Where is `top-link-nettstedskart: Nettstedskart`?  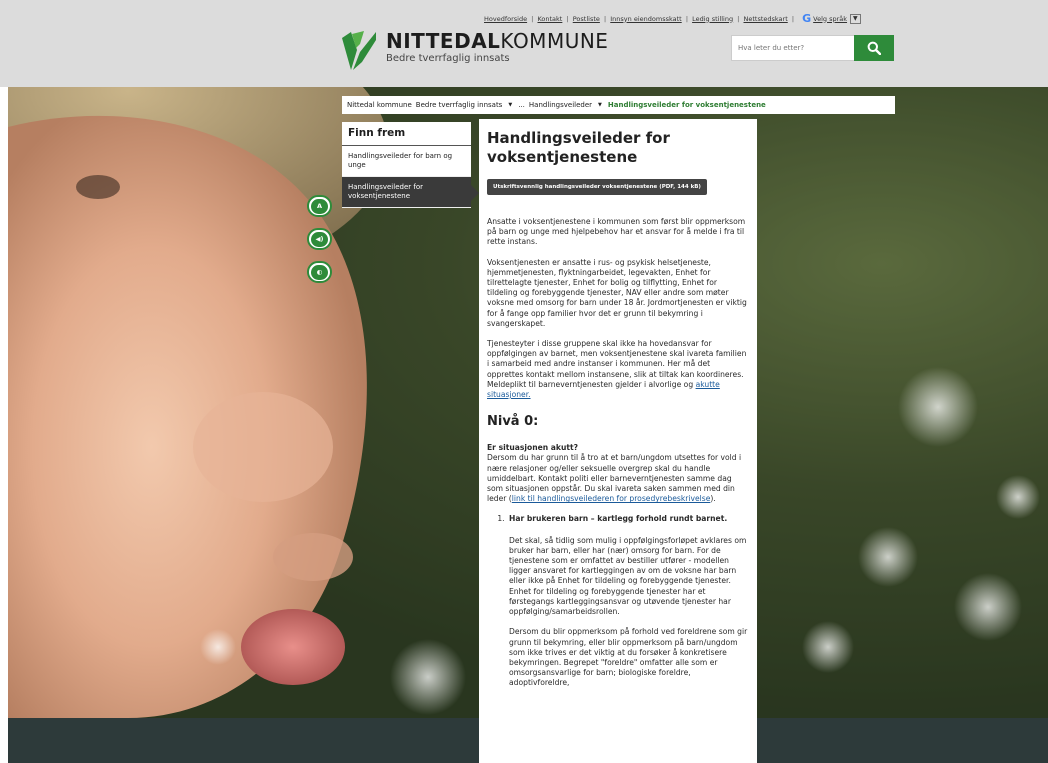
top-link-nettstedskart: Nettstedskart is located at coordinates (766, 19).